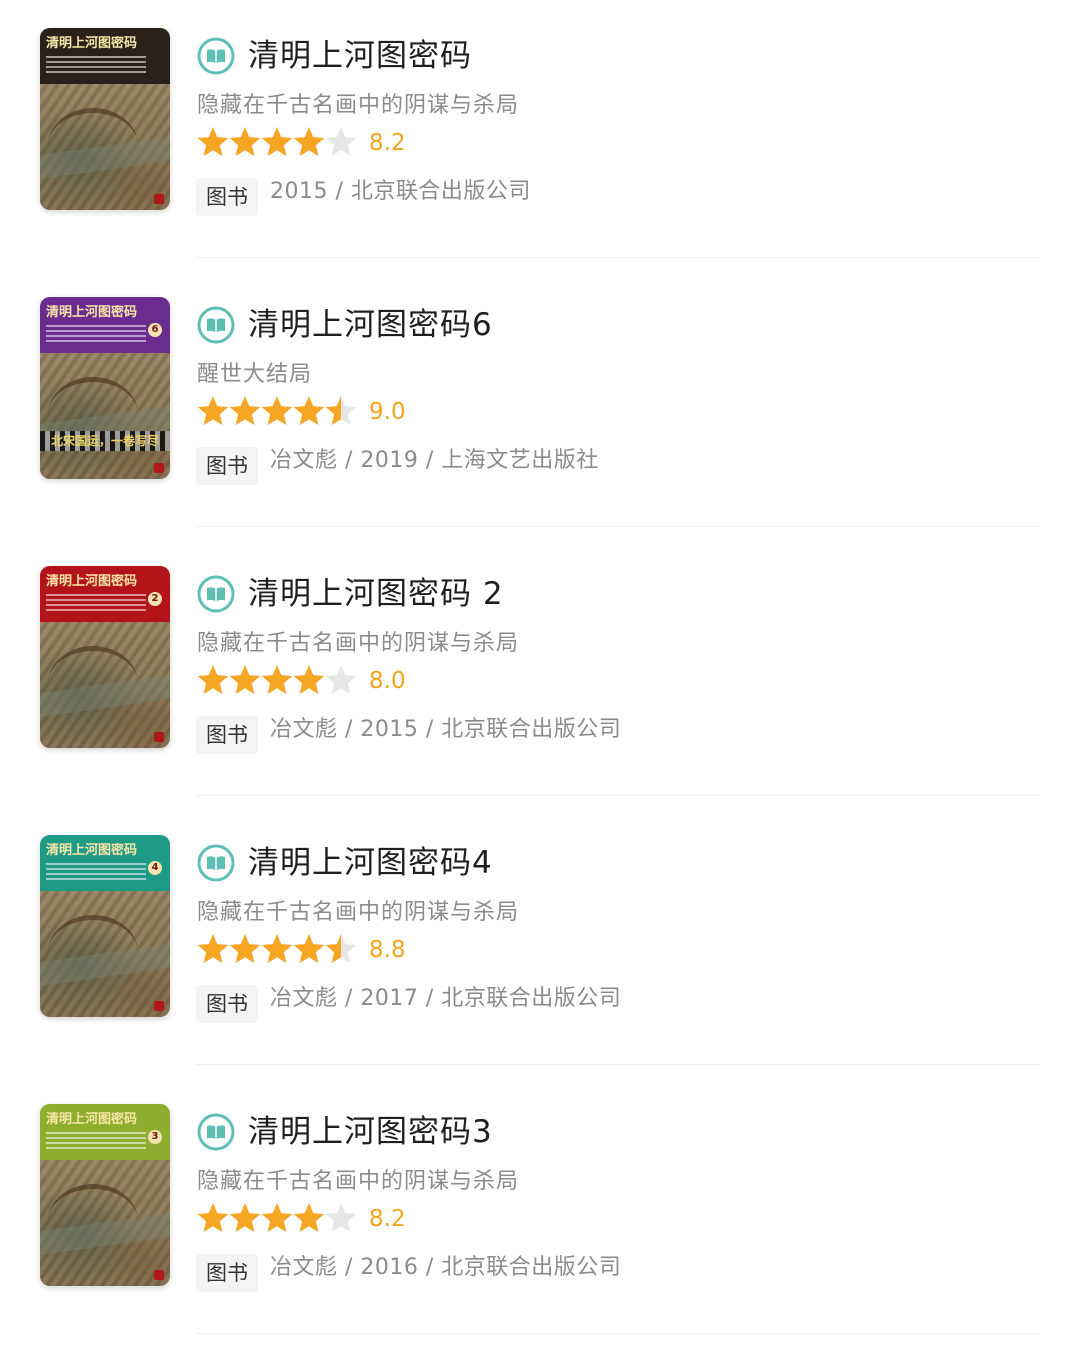 The height and width of the screenshot is (1345, 1080). I want to click on cover-volume-badge: 4, so click(155, 868).